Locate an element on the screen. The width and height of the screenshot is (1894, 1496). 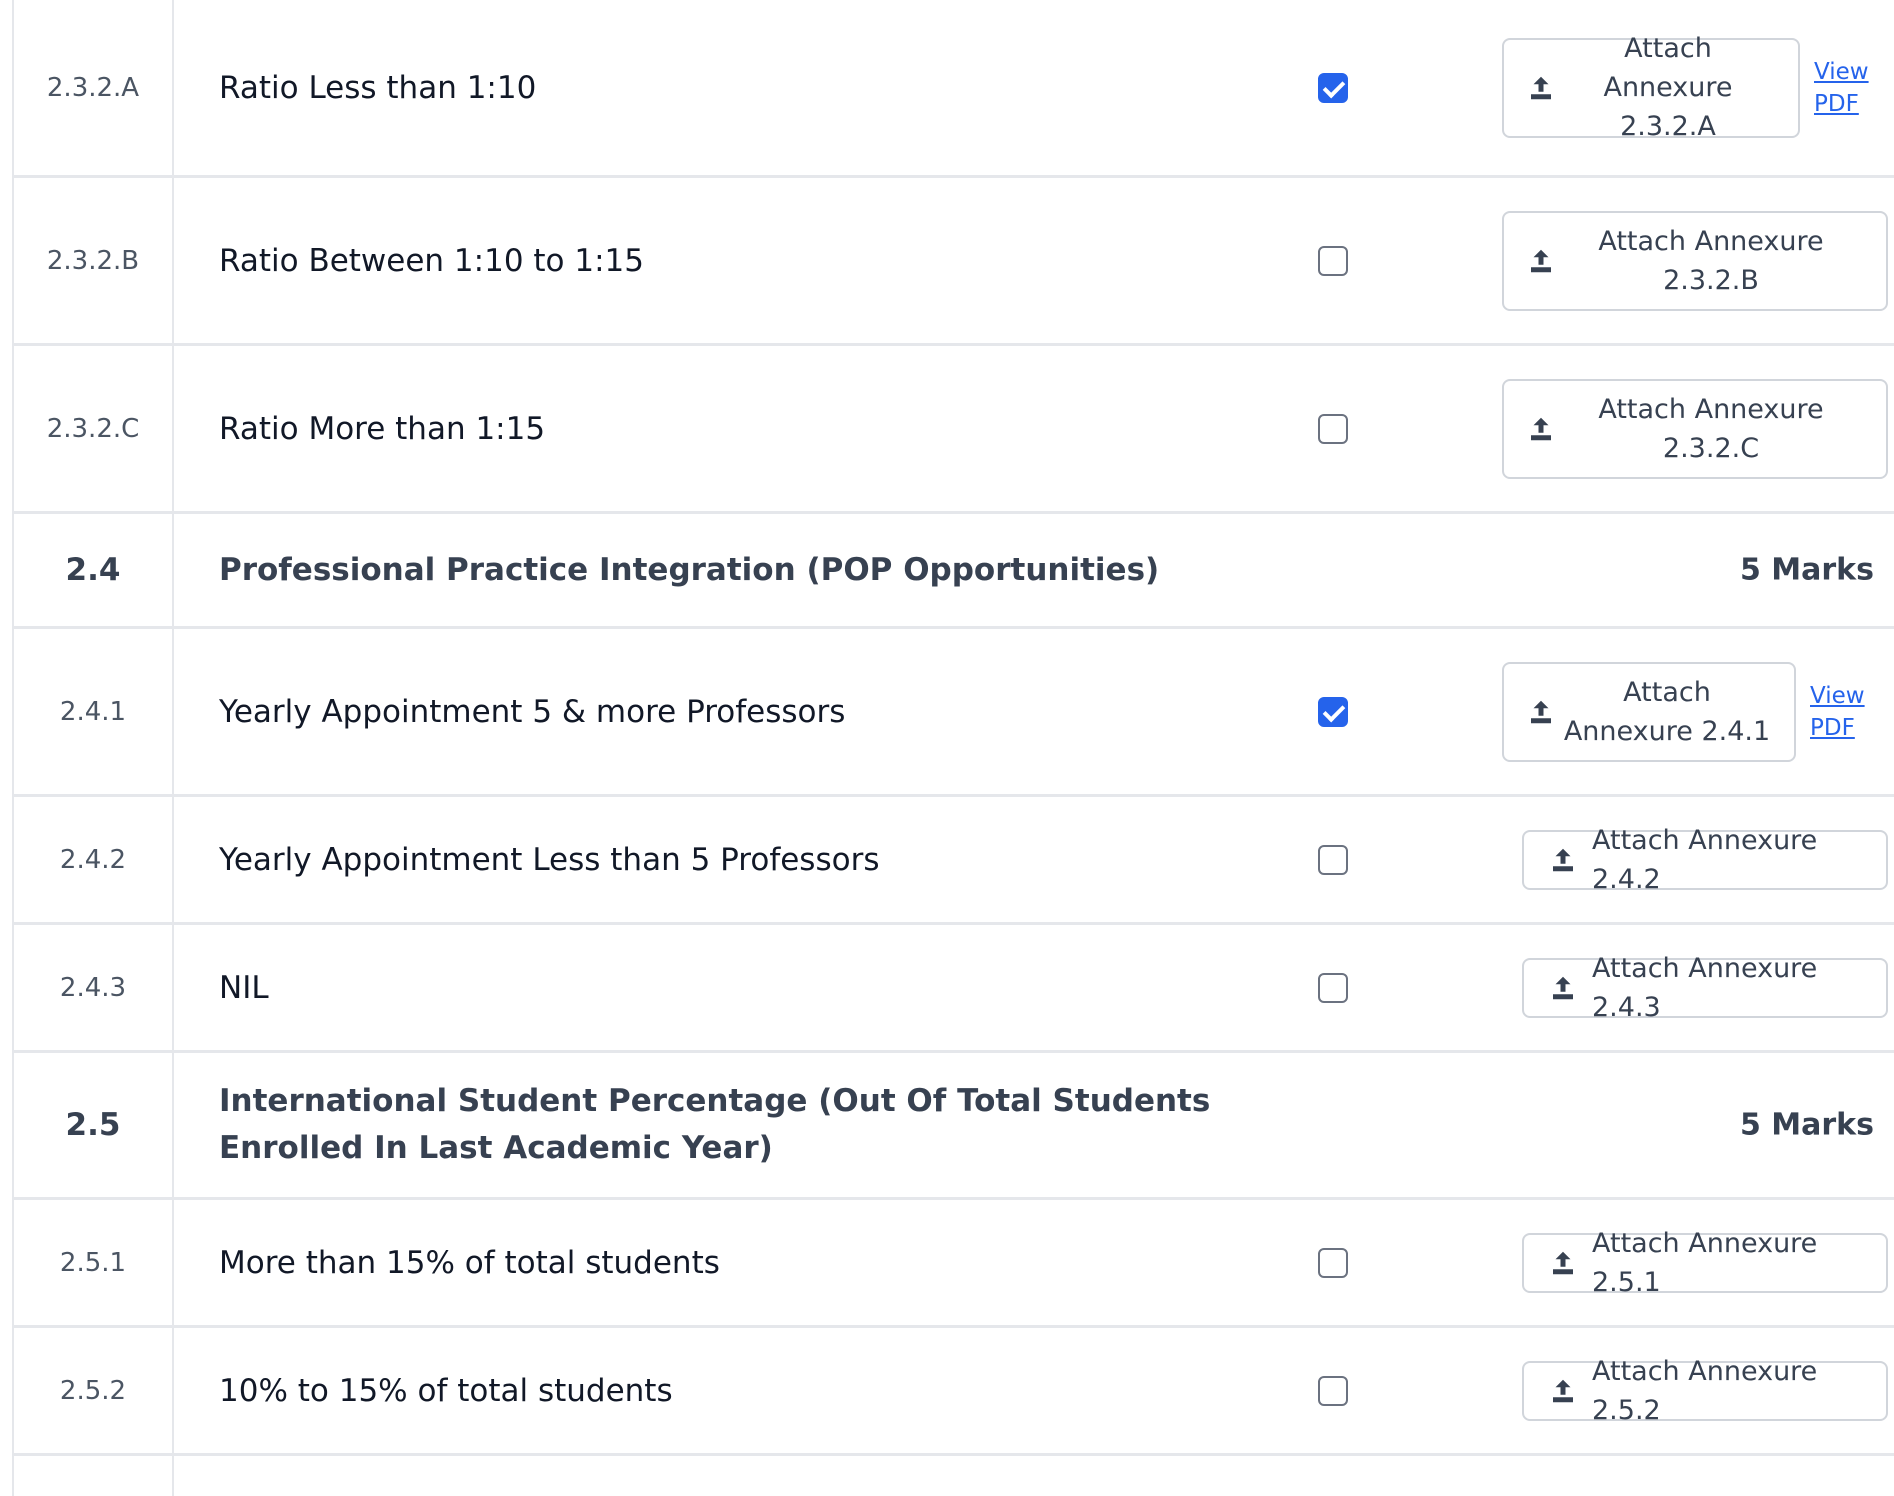
row-code: 2.4.3 is located at coordinates (94, 987).